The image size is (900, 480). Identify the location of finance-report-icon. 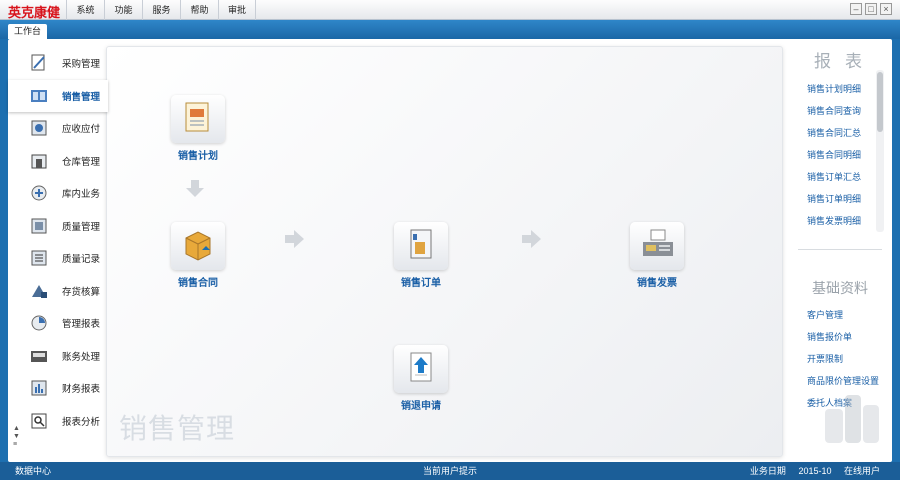
(39, 388).